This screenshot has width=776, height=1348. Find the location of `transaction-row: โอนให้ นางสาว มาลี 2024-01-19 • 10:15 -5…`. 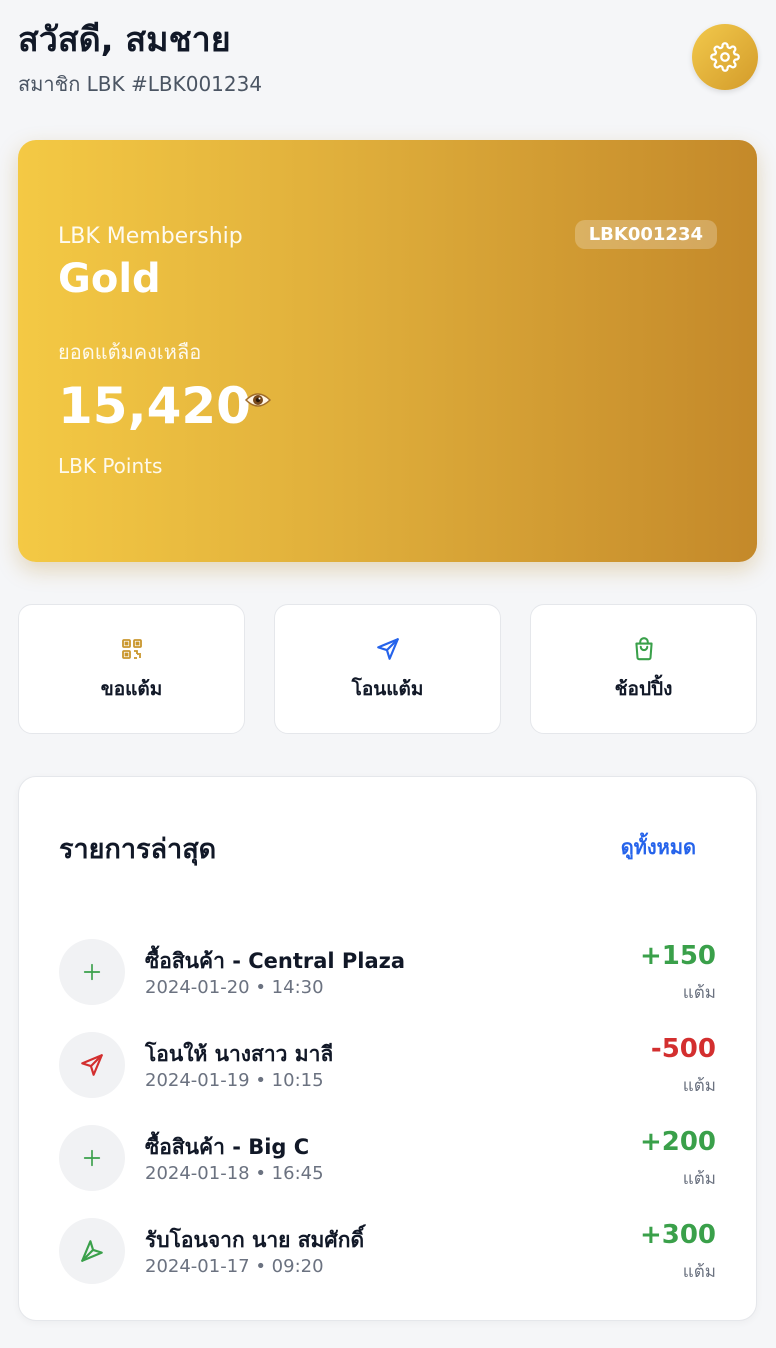

transaction-row: โอนให้ นางสาว มาลี 2024-01-19 • 10:15 -5… is located at coordinates (387, 1076).